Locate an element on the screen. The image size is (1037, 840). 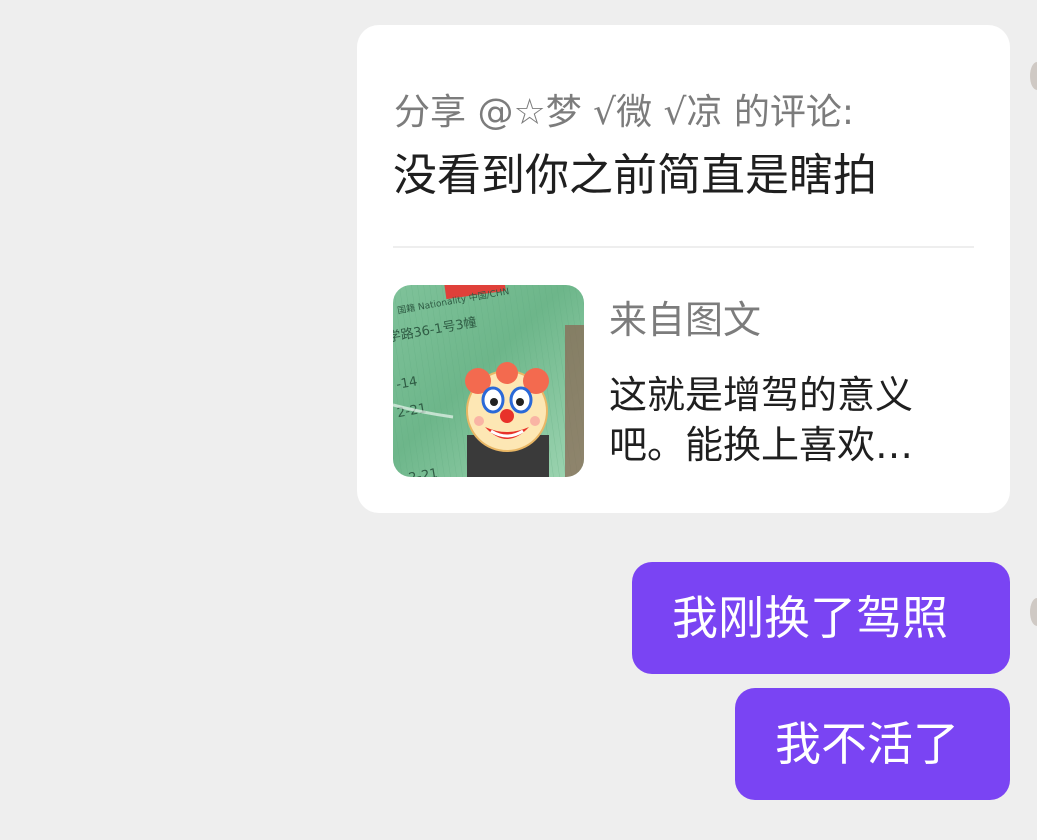
clown-face-icon is located at coordinates (507, 407).